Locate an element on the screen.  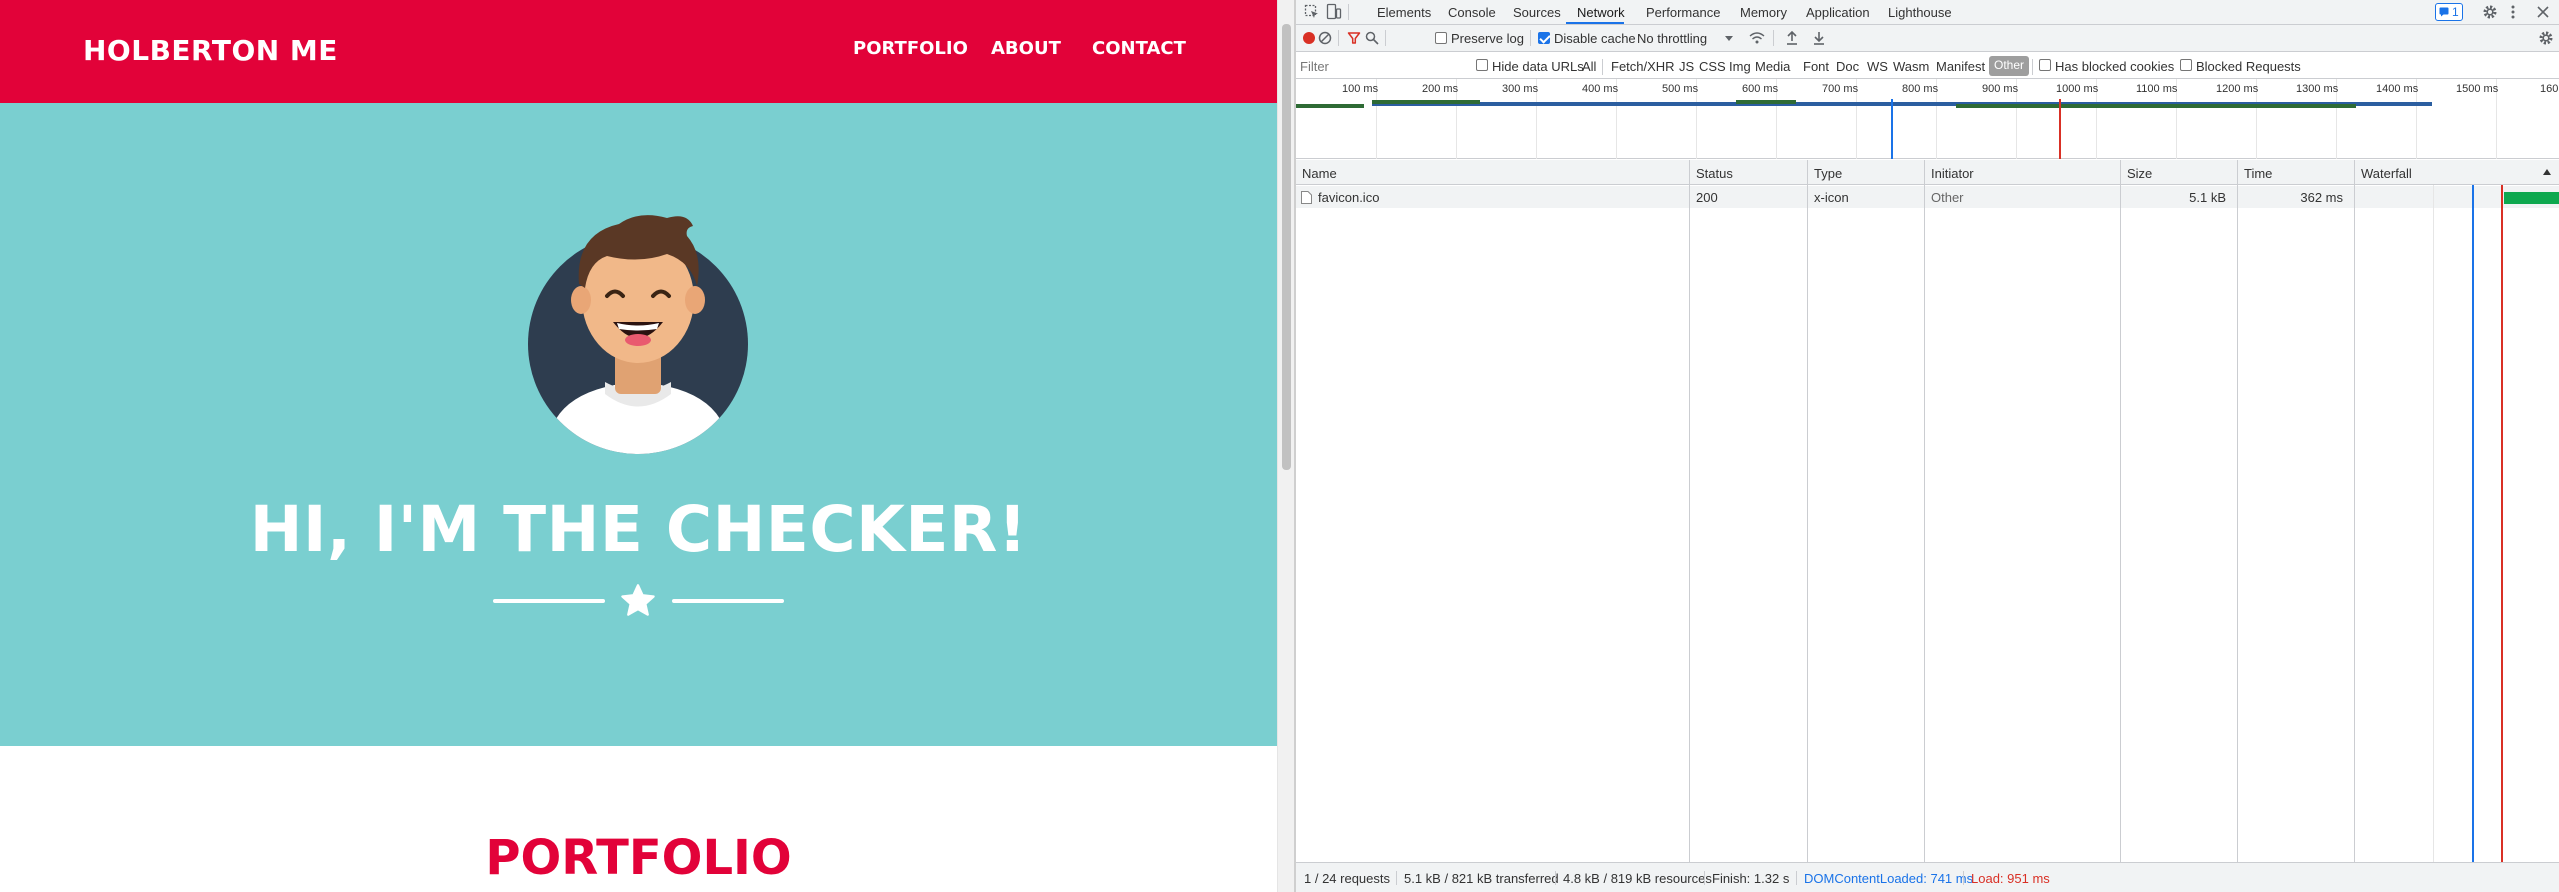
preserve-log-checkbox is located at coordinates (1441, 38).